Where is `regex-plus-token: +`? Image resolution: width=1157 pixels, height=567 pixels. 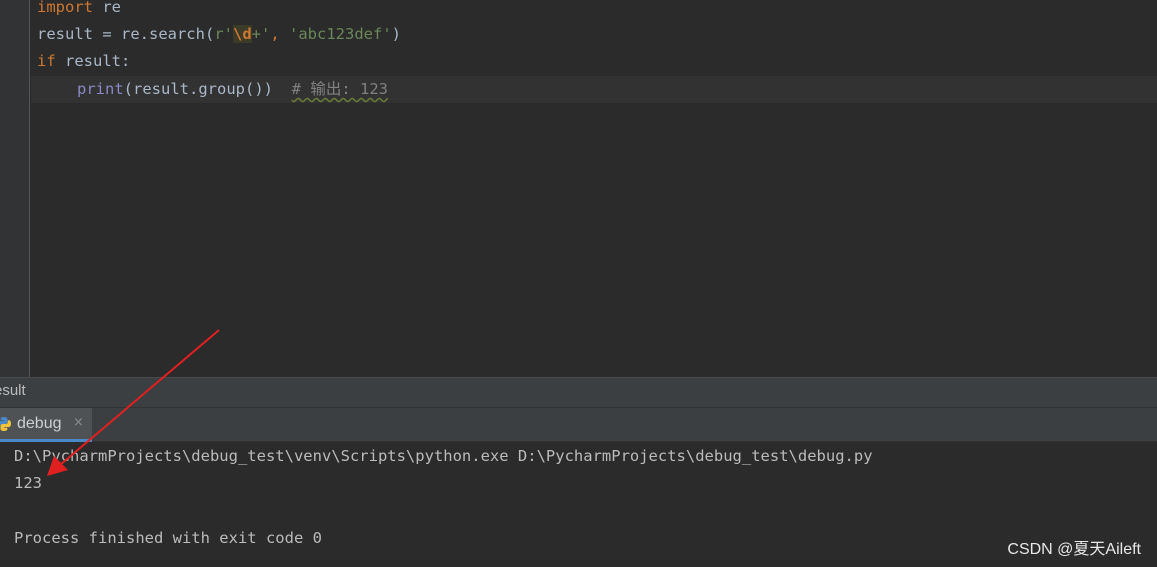
regex-plus-token: + is located at coordinates (256, 34).